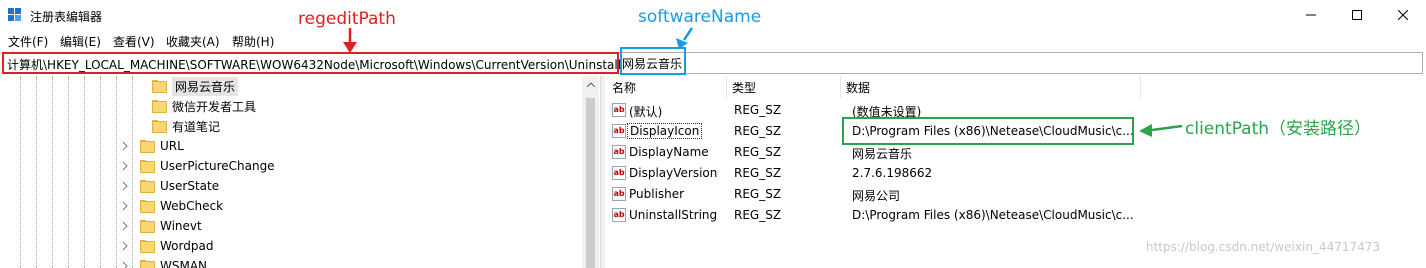 The image size is (1426, 268). Describe the element at coordinates (688, 34) in the screenshot. I see `arrow-software-name` at that location.